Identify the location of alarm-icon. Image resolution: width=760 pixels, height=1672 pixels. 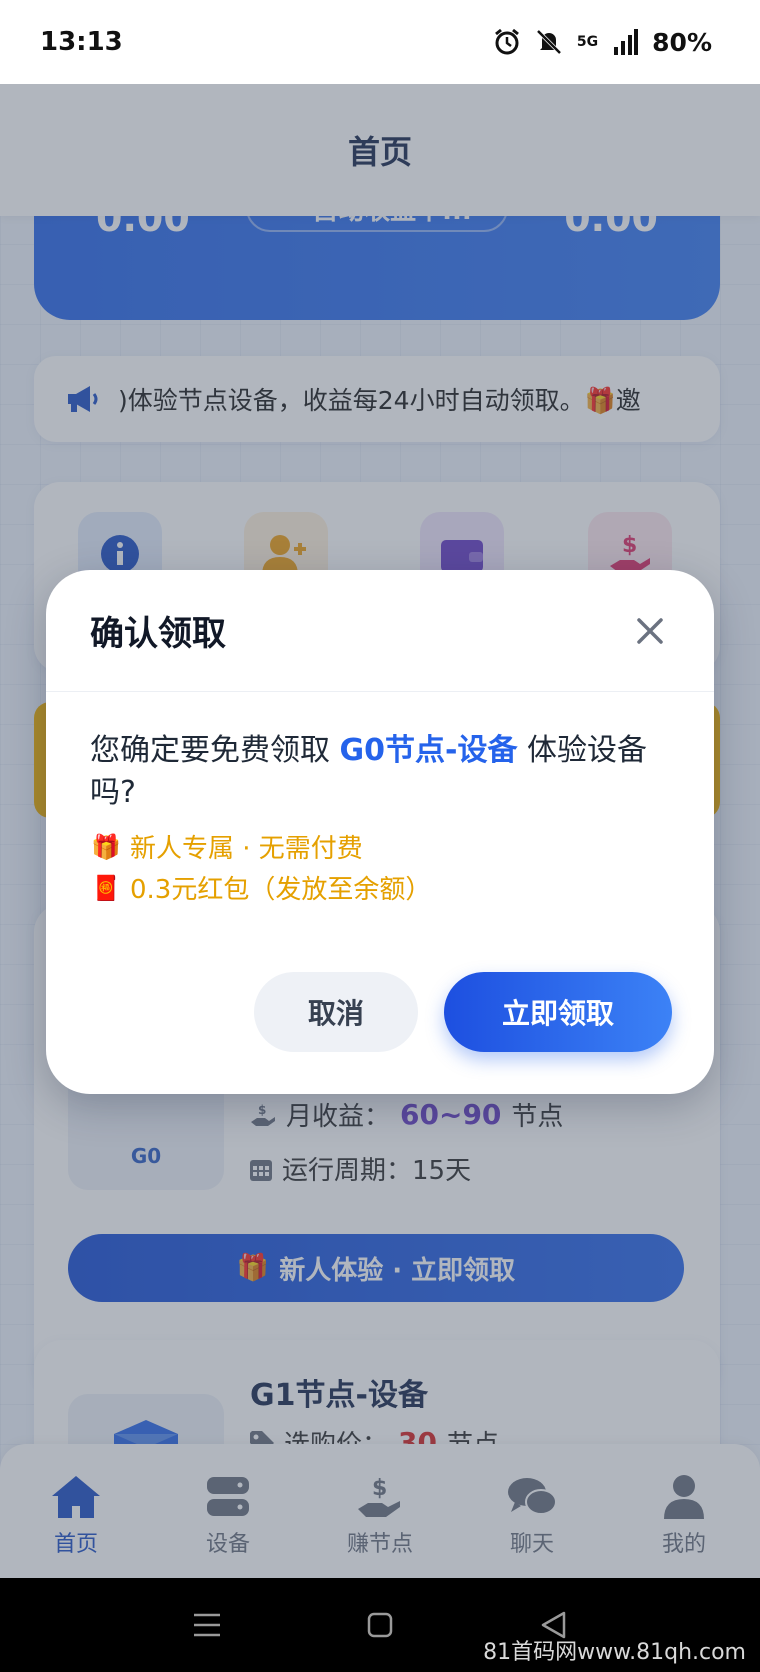
(506, 41).